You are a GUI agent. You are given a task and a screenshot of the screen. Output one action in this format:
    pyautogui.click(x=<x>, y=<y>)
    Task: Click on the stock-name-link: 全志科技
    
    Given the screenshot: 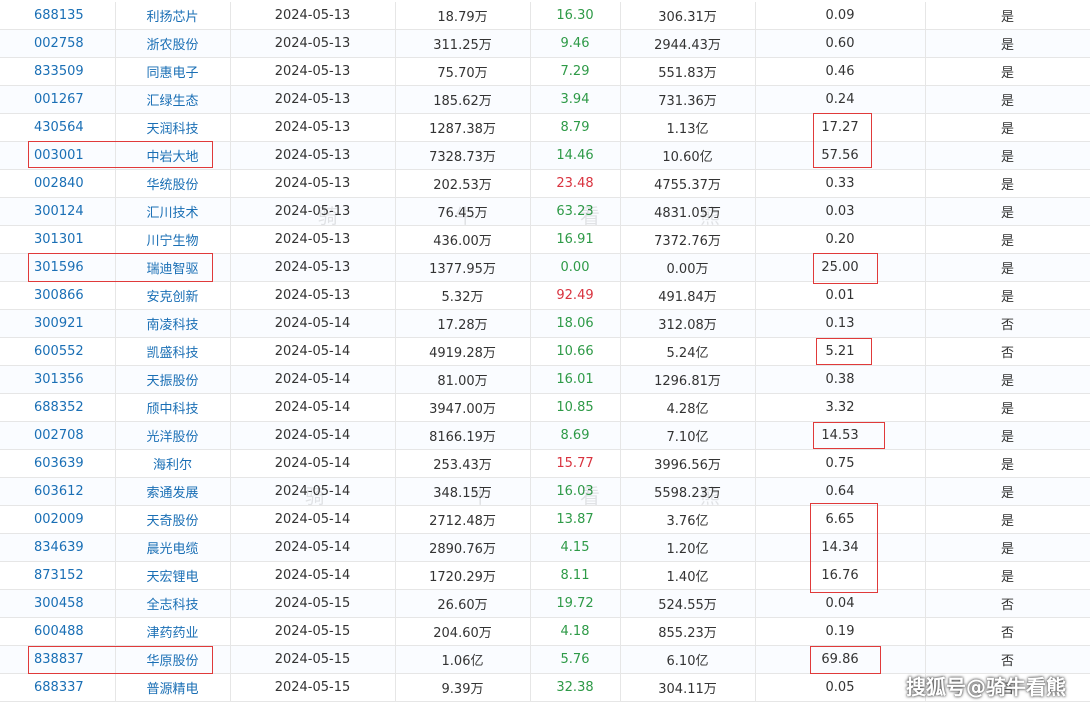 What is the action you would take?
    pyautogui.click(x=173, y=603)
    